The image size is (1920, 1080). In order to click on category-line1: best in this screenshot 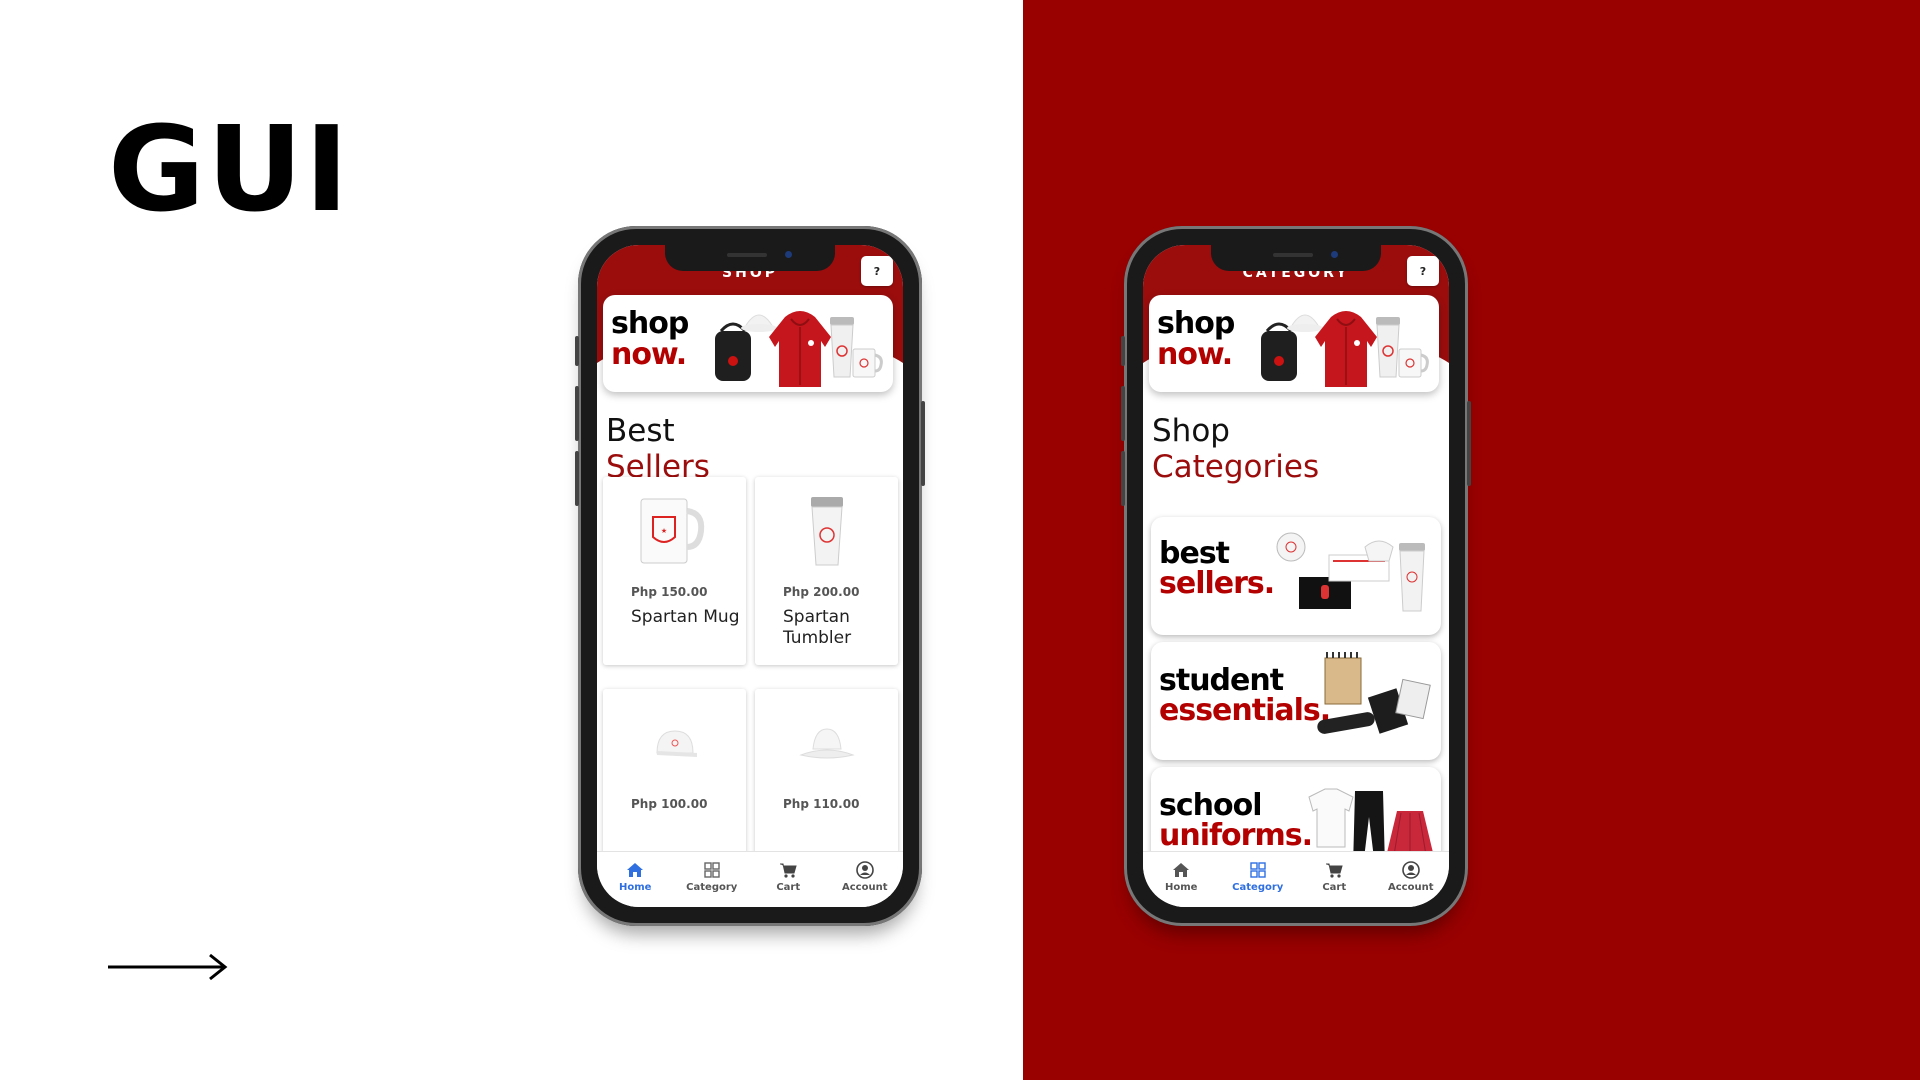, I will do `click(1194, 553)`.